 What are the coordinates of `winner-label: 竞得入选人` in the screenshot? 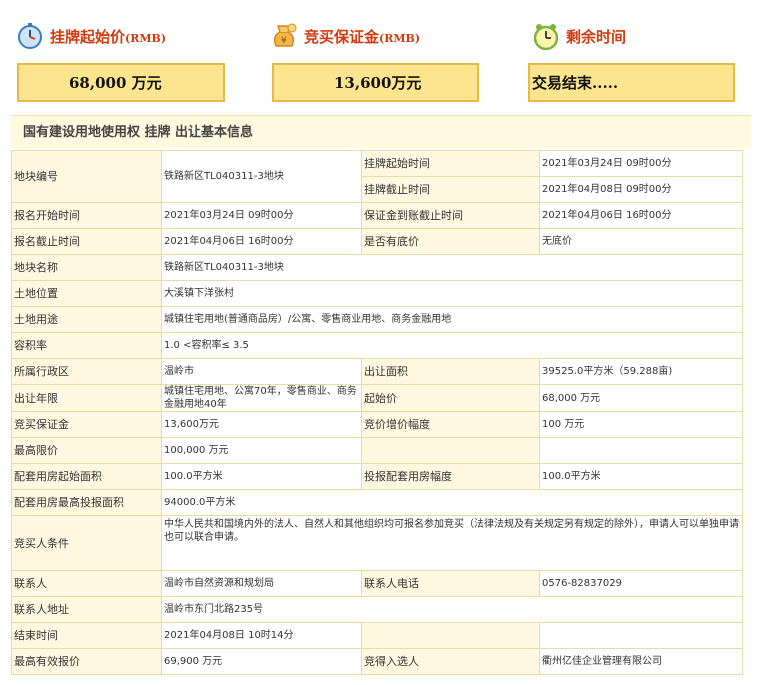 It's located at (450, 661).